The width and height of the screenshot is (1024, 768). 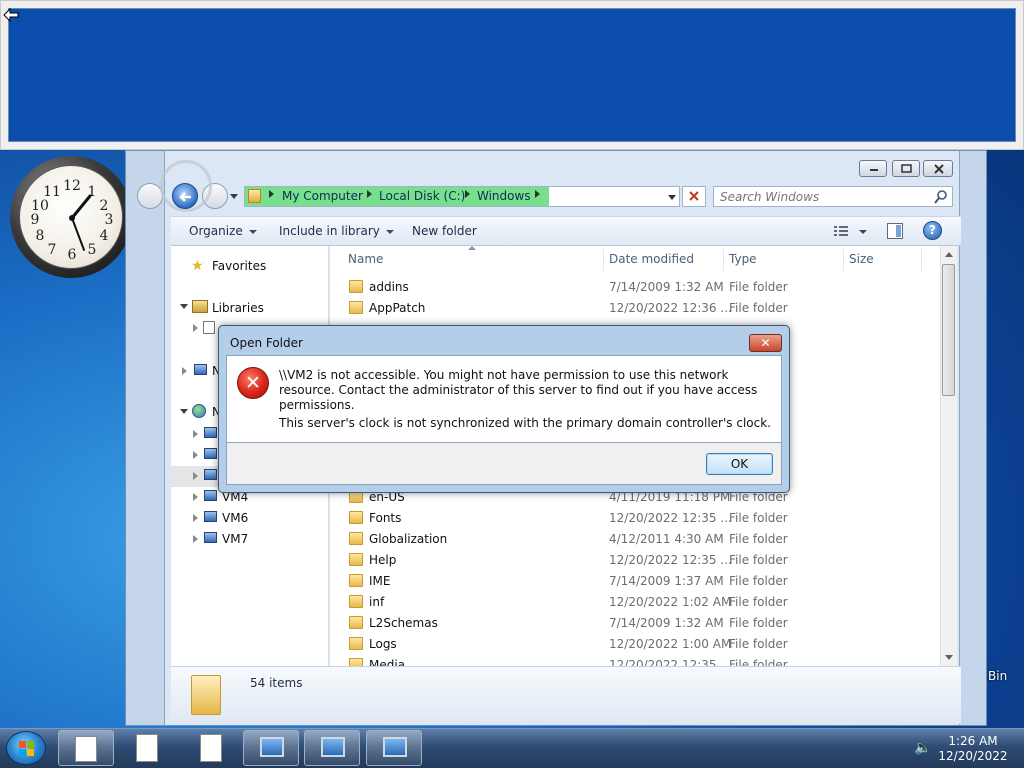 What do you see at coordinates (329, 231) in the screenshot?
I see `include-label: Include in library` at bounding box center [329, 231].